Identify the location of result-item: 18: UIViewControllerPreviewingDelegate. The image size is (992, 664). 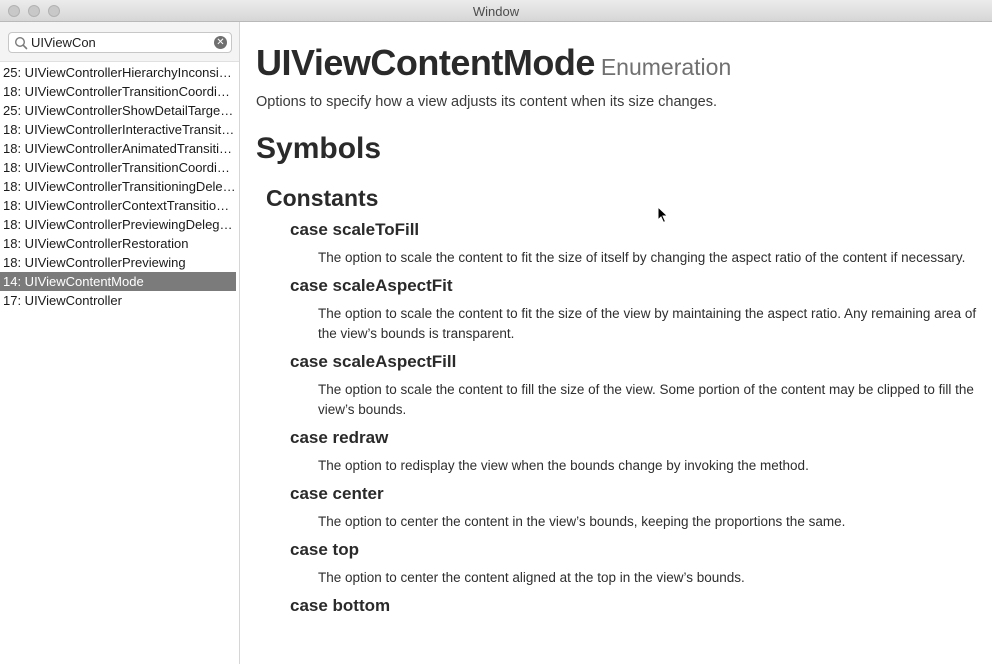
(118, 224).